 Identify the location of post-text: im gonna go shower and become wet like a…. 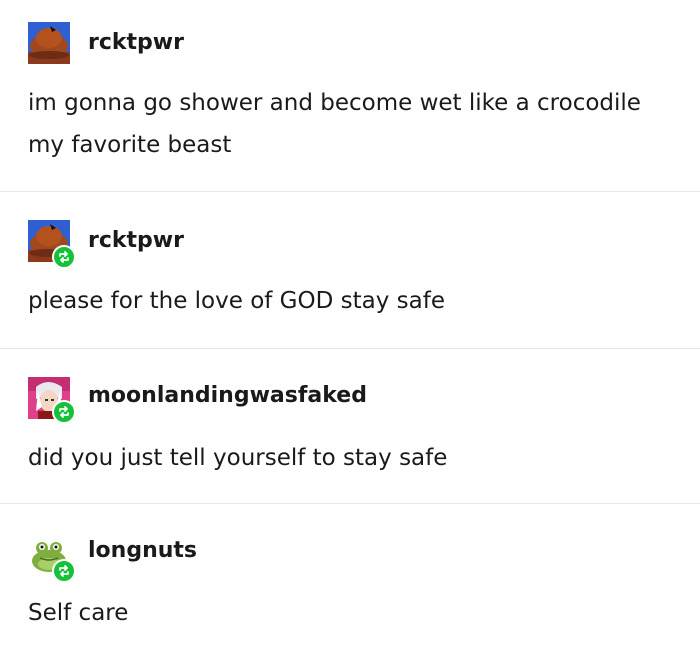
(334, 124).